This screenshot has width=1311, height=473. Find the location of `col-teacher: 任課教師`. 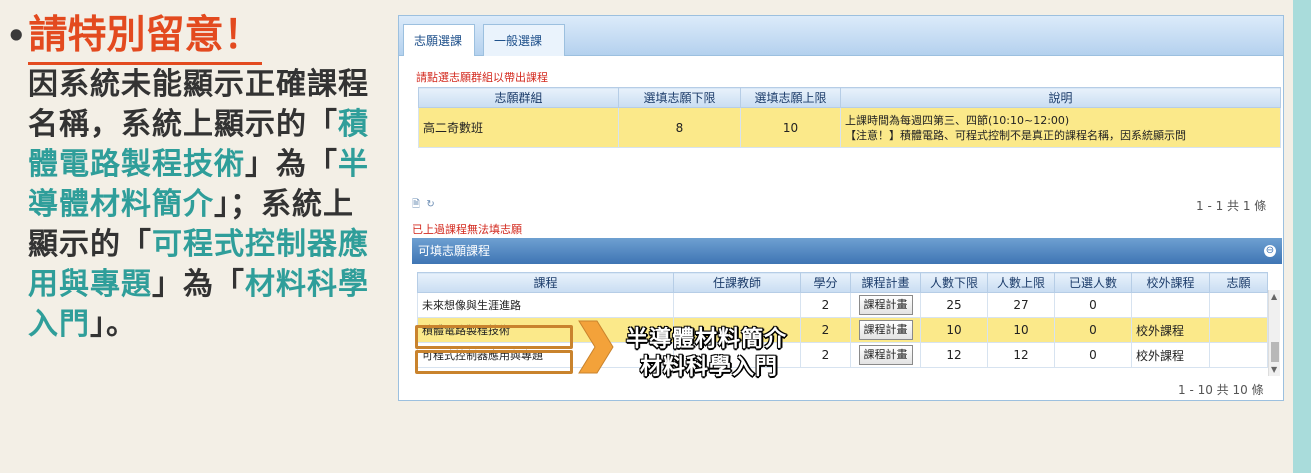

col-teacher: 任課教師 is located at coordinates (737, 282).